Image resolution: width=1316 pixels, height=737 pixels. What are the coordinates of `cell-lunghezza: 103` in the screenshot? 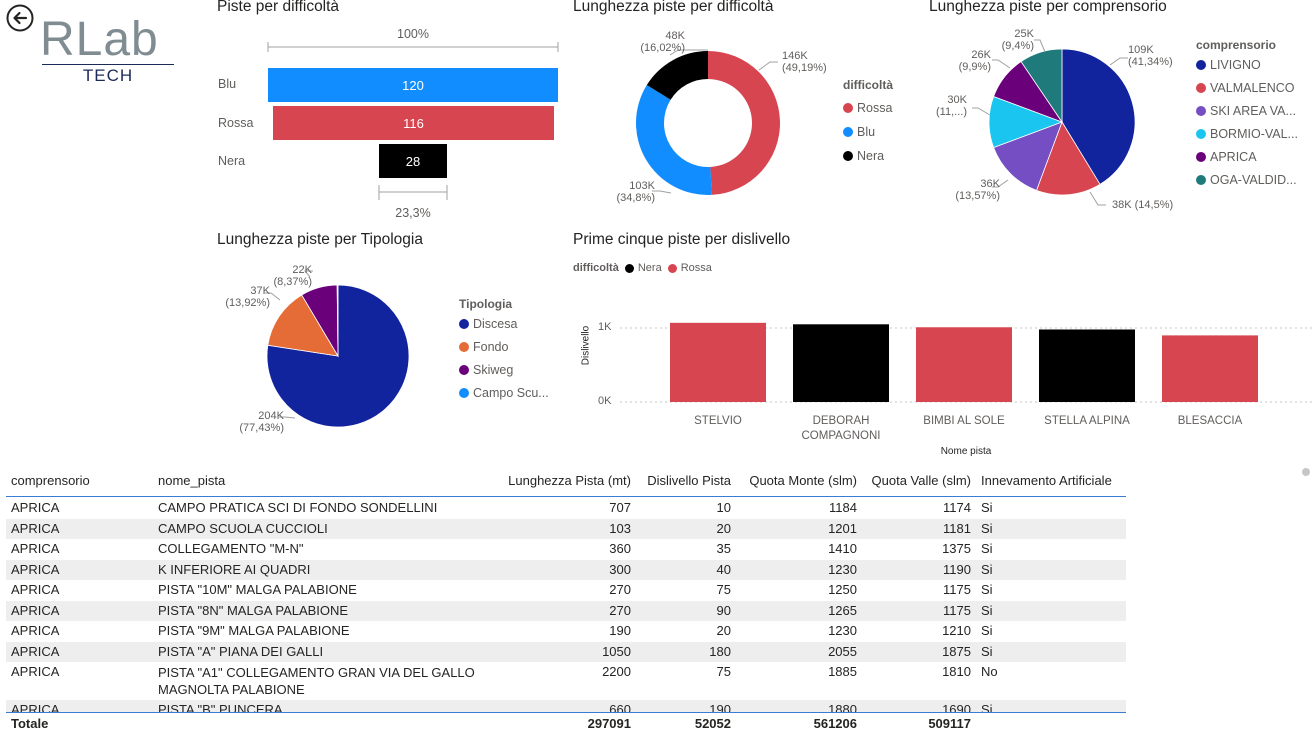 It's located at (620, 528).